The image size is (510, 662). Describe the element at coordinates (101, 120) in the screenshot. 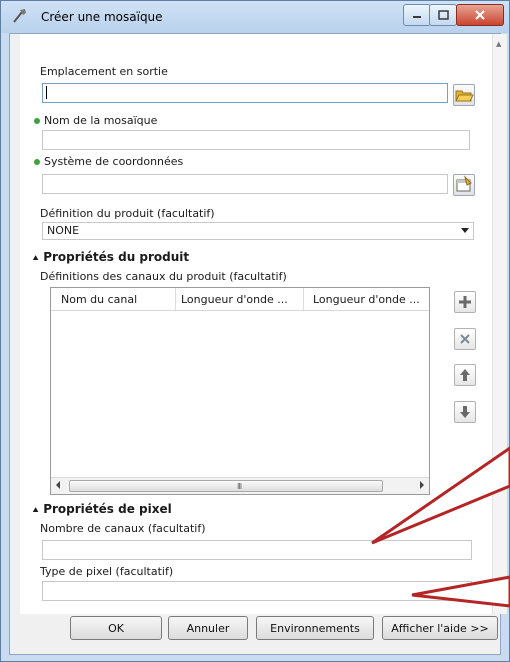

I see `mosaic-name-label-text: Nom de la mosaïque` at that location.